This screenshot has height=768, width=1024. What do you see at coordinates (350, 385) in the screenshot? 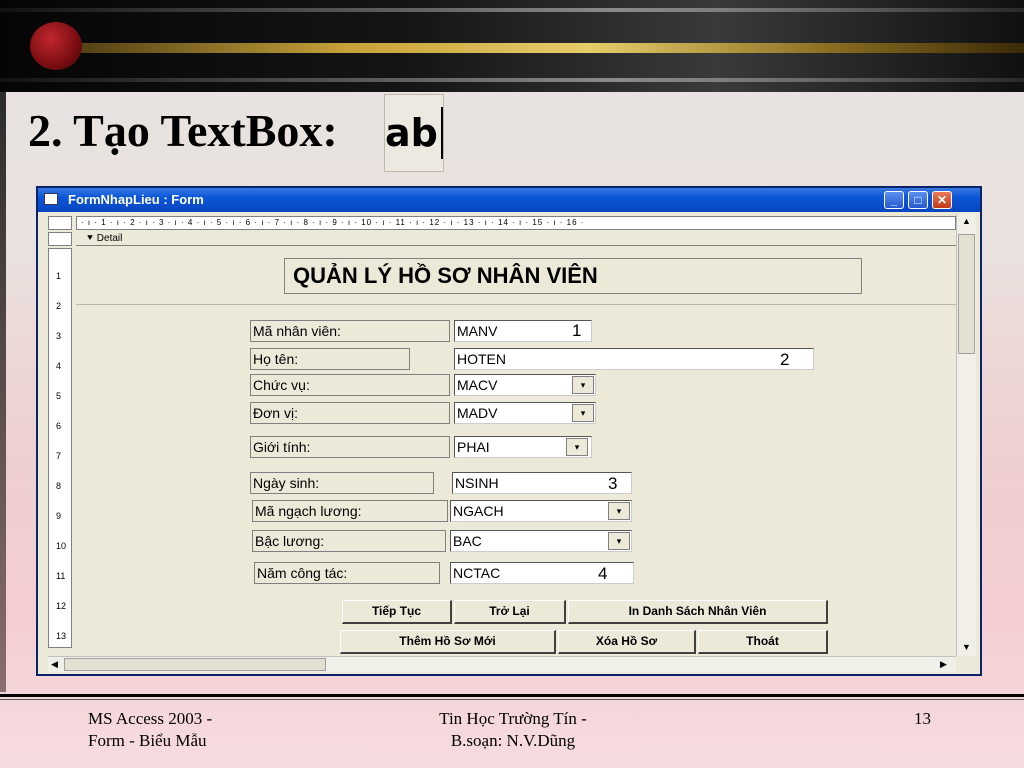
I see `label-chuc-vu: Chức vụ:` at bounding box center [350, 385].